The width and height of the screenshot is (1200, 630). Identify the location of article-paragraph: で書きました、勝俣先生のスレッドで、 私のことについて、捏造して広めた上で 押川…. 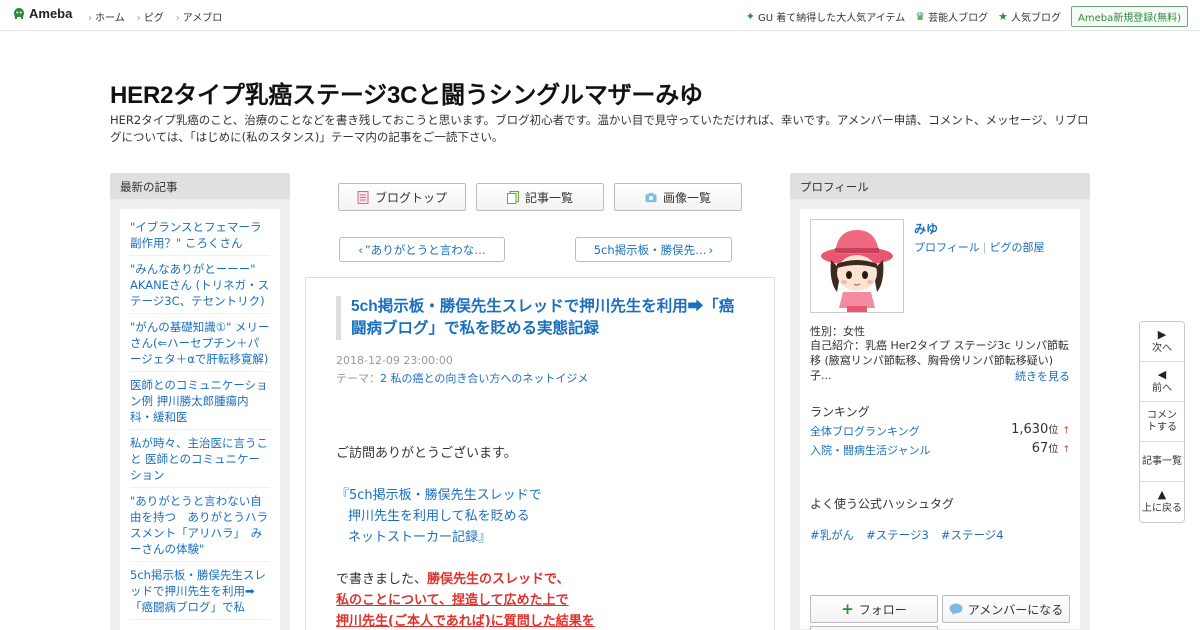
(465, 600).